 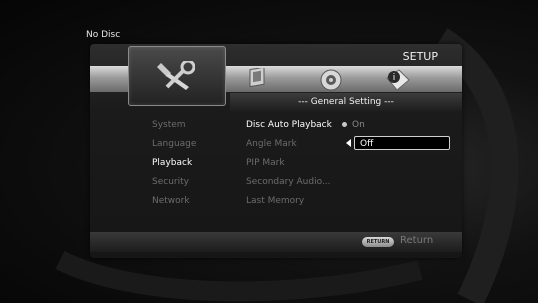 I want to click on speaker-icon, so click(x=331, y=80).